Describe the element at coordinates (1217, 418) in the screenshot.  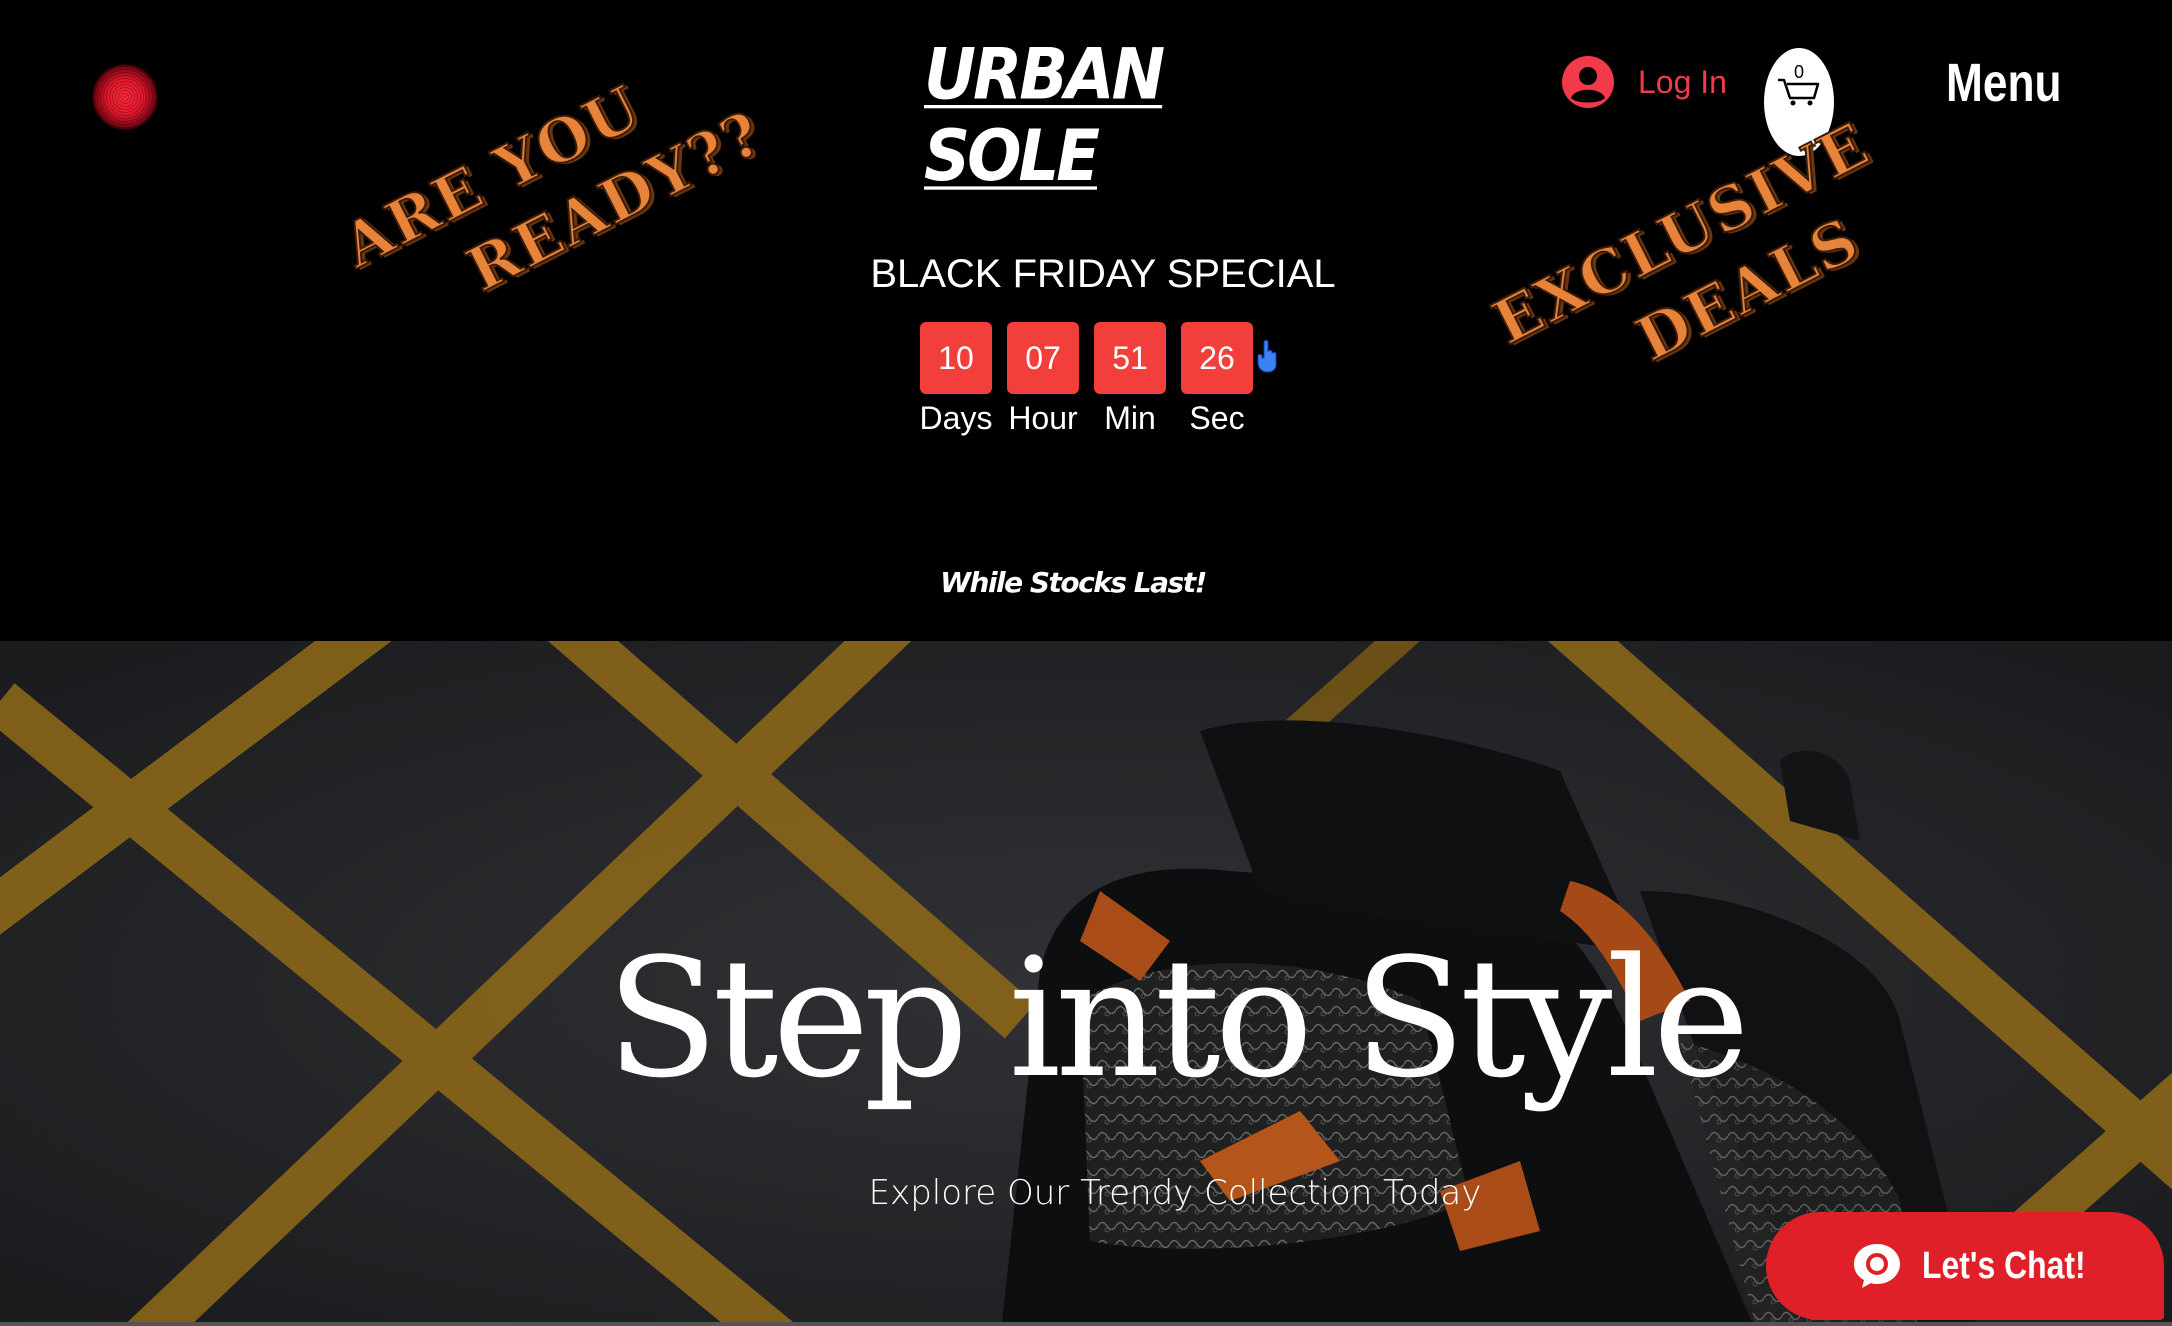
I see `countdown-label: Sec` at that location.